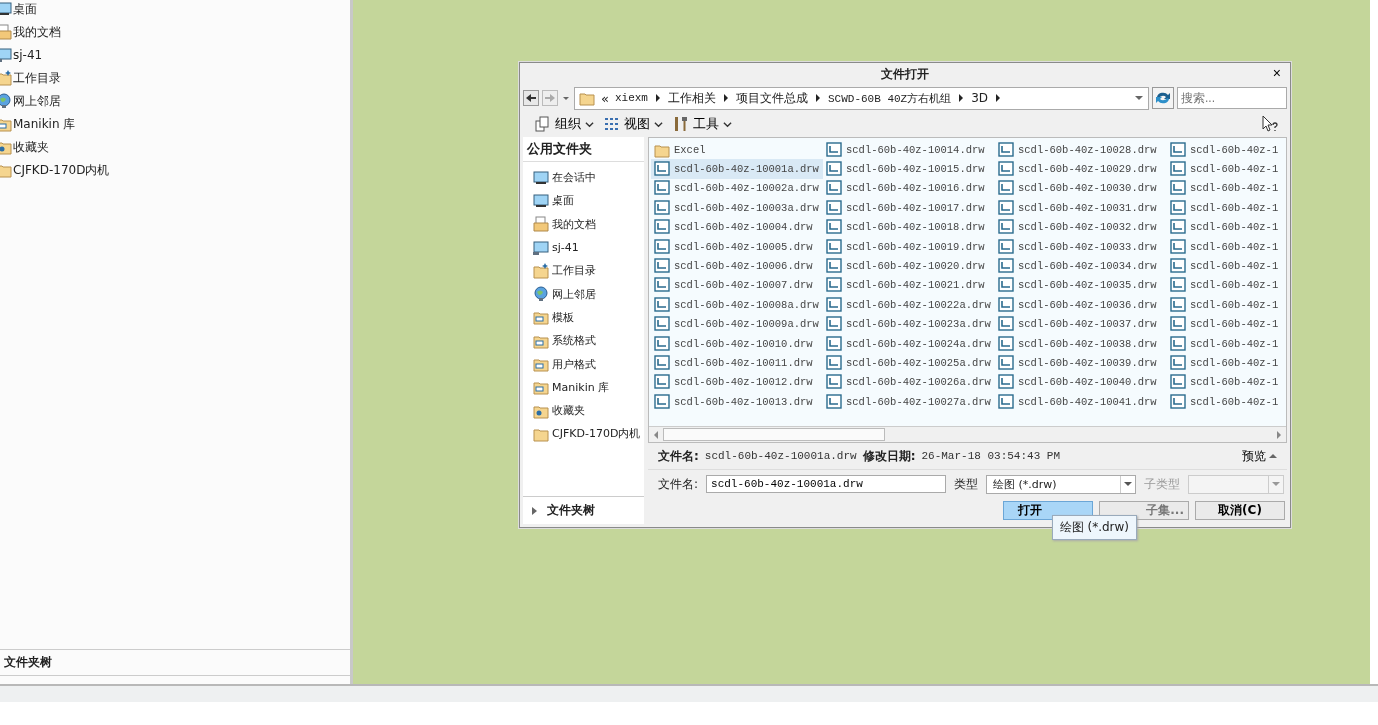 This screenshot has width=1378, height=725. What do you see at coordinates (909, 227) in the screenshot?
I see `file-item: scdl-60b-40z-10018.drw` at bounding box center [909, 227].